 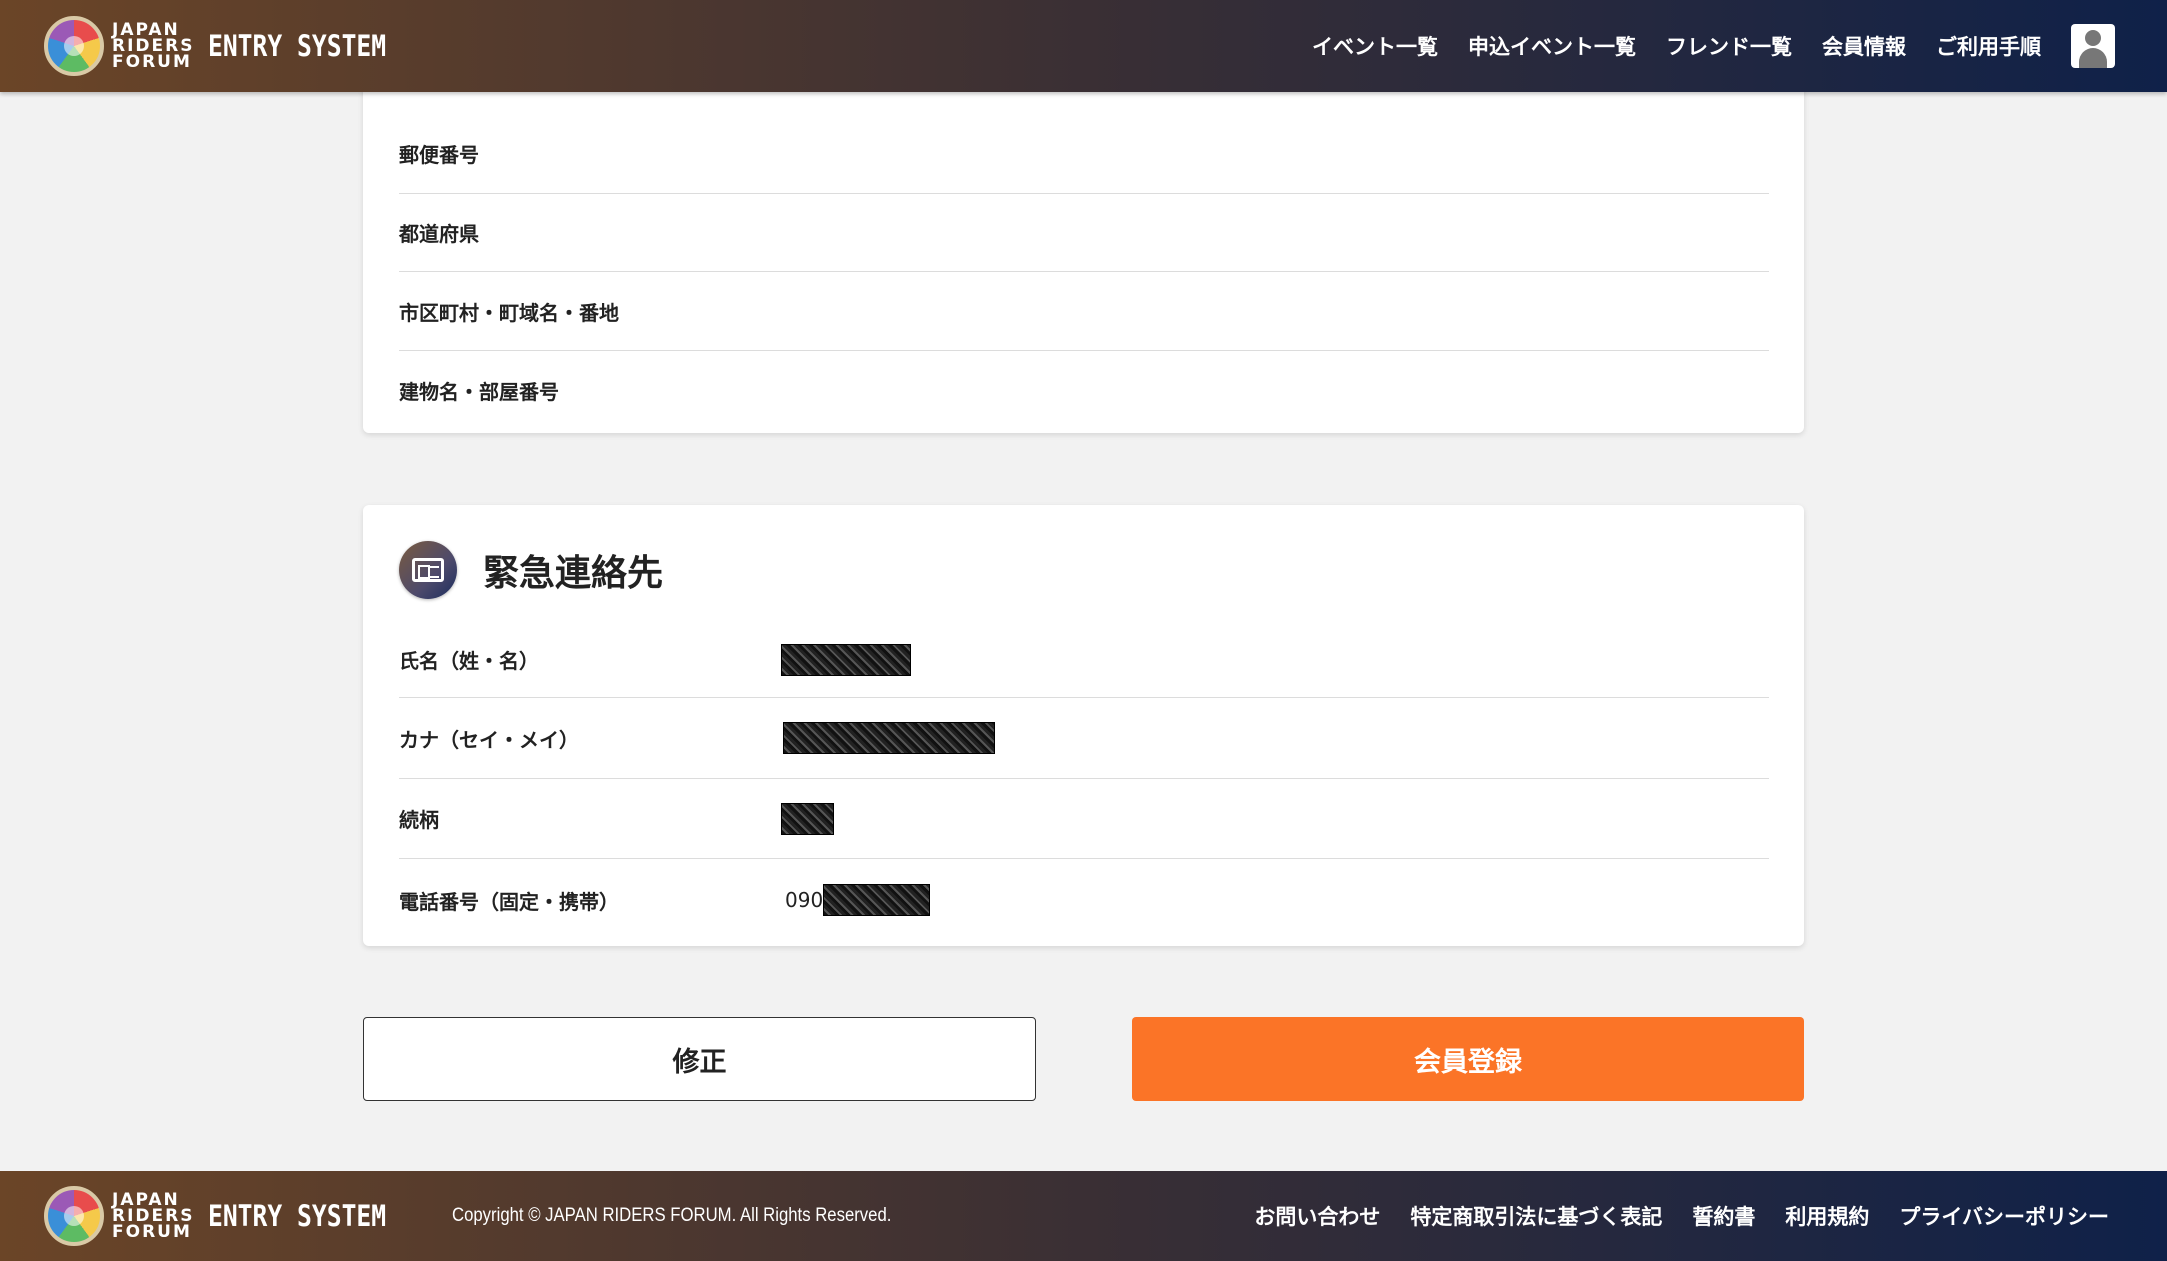 I want to click on contact-name-row: 氏名（姓・名）, so click(x=1084, y=660).